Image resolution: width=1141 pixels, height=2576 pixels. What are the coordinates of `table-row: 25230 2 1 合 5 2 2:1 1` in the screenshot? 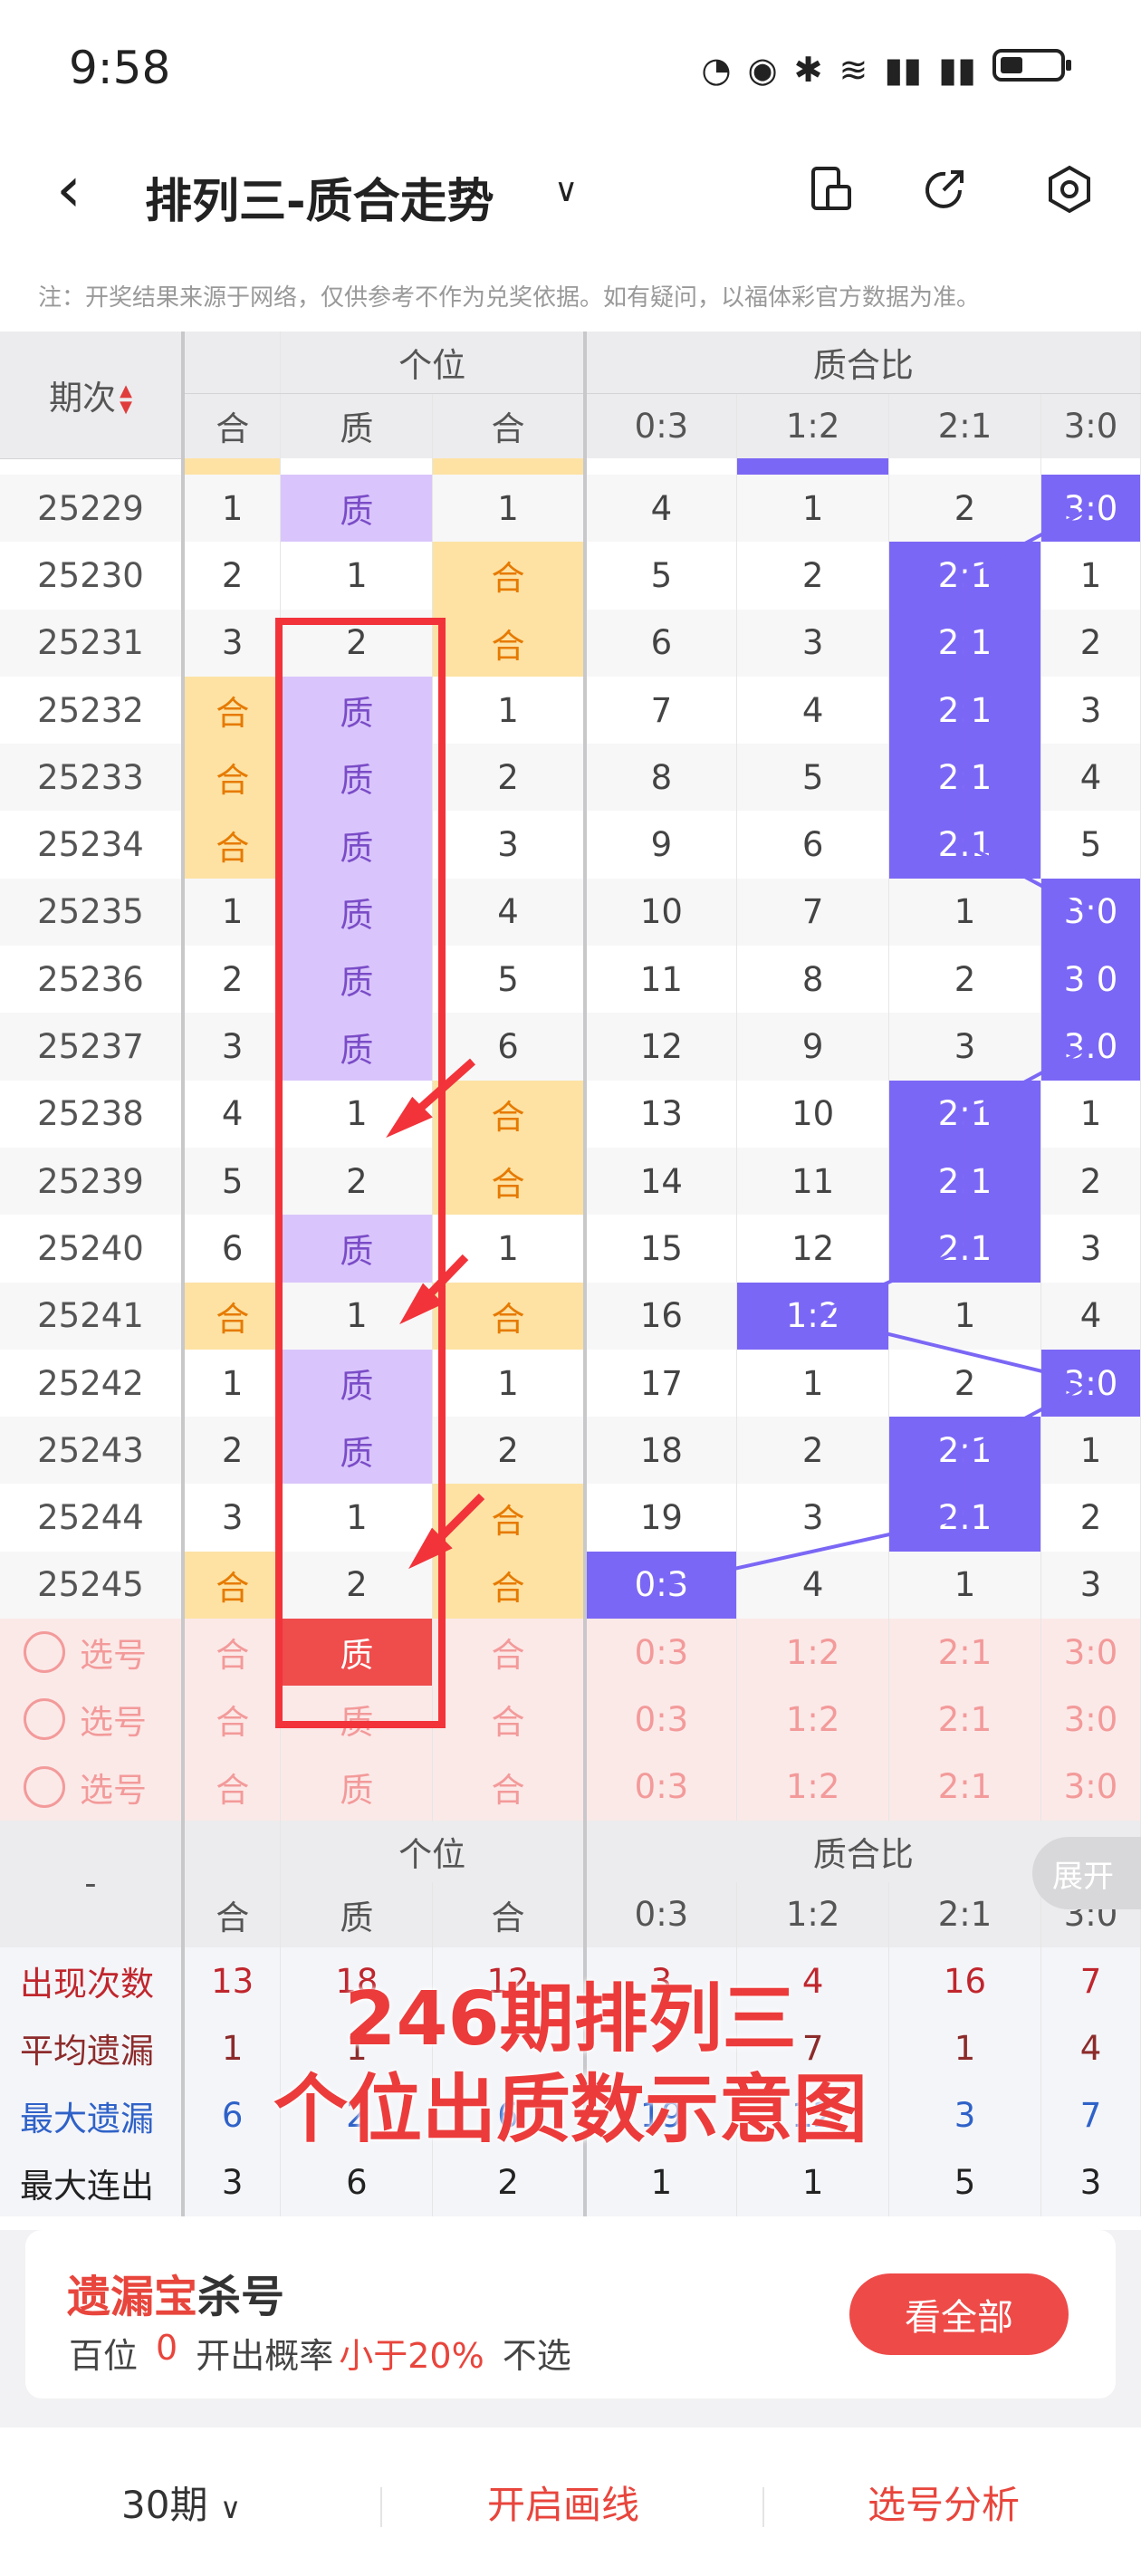 It's located at (570, 576).